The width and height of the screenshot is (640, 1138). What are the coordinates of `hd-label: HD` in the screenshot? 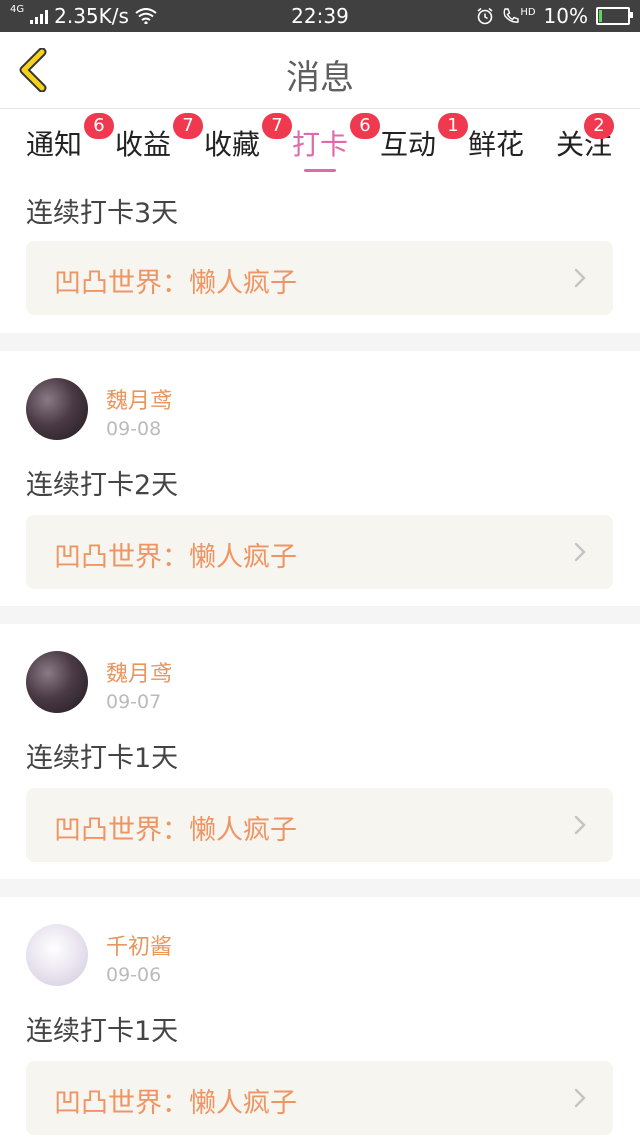 It's located at (528, 12).